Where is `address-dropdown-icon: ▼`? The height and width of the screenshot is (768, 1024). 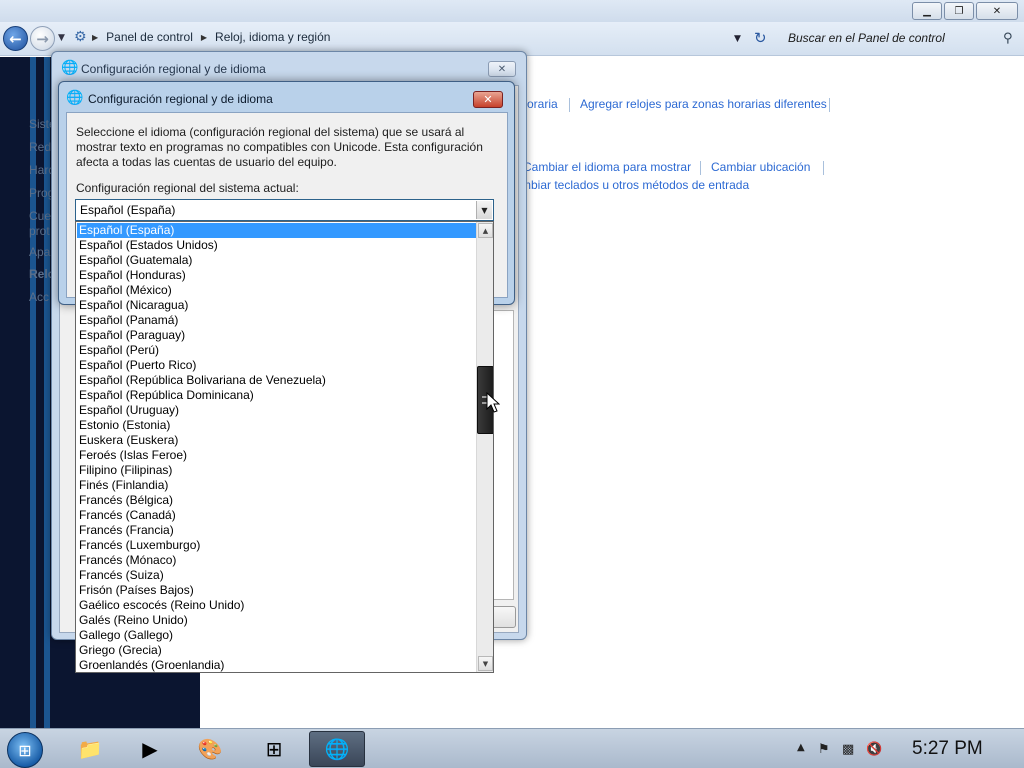
address-dropdown-icon: ▼ is located at coordinates (737, 39).